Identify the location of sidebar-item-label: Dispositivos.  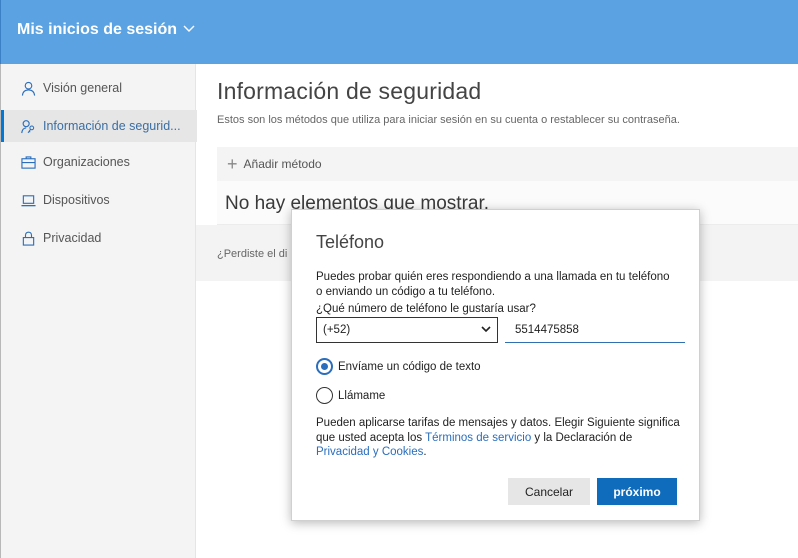
(76, 200).